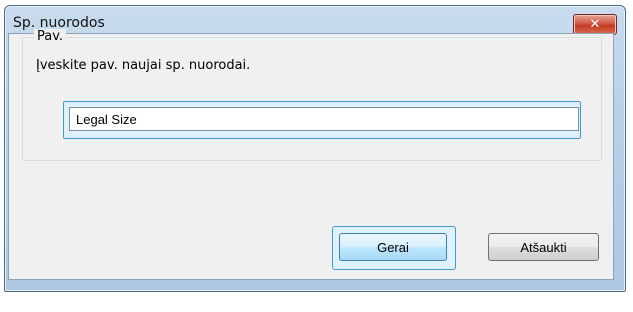 The image size is (633, 312). Describe the element at coordinates (393, 247) in the screenshot. I see `ok-button: Gerai` at that location.